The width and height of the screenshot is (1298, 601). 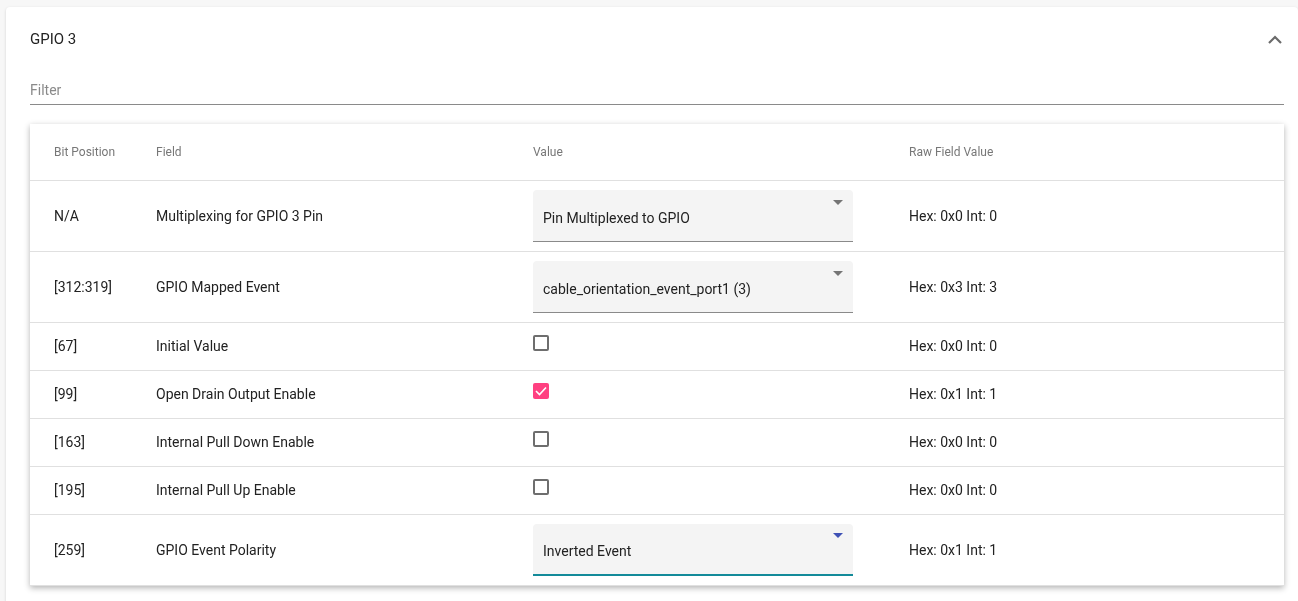 What do you see at coordinates (693, 216) in the screenshot?
I see `dropdown-field: Pin Multiplexed to GPIO` at bounding box center [693, 216].